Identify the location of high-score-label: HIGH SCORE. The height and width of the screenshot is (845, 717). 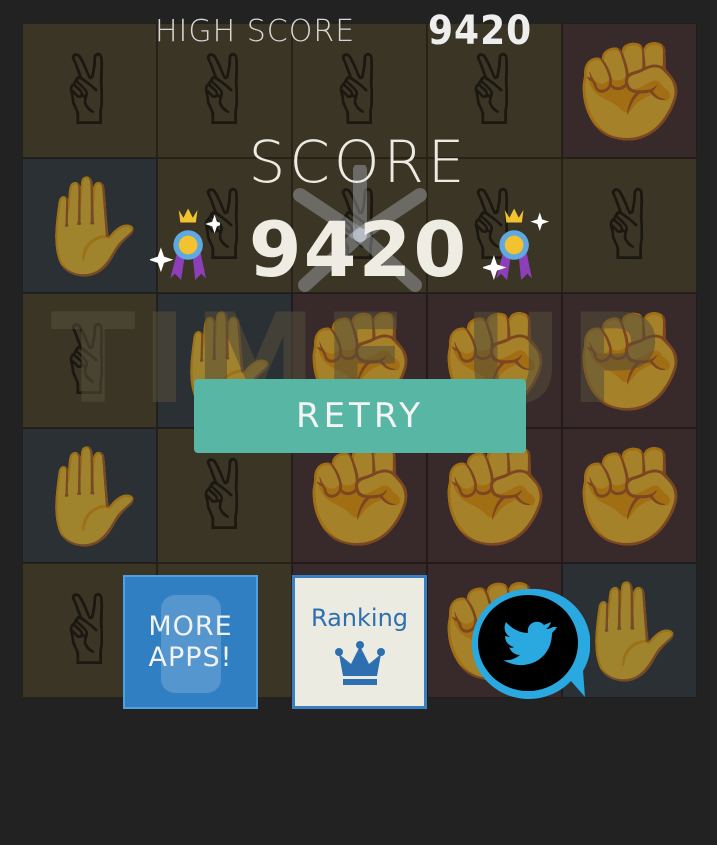
(255, 31).